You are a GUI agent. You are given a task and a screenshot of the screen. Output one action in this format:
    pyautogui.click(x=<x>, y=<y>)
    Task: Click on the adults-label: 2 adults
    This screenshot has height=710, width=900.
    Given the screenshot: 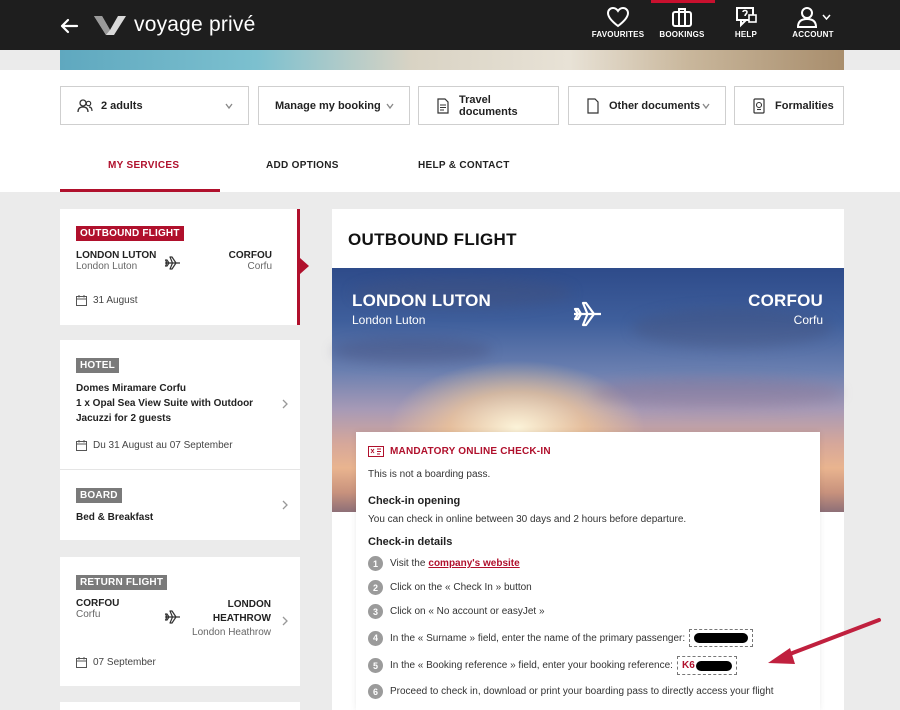 What is the action you would take?
    pyautogui.click(x=122, y=105)
    